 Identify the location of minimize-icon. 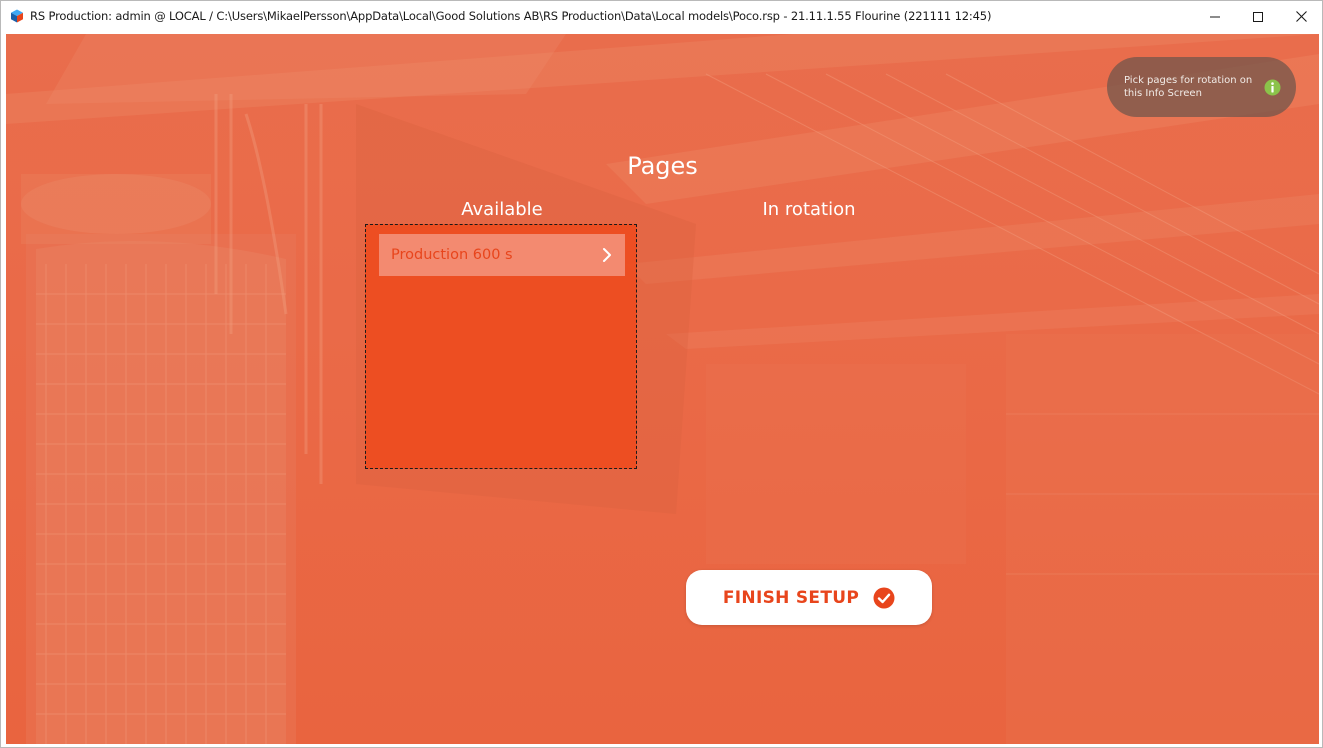
(1215, 16).